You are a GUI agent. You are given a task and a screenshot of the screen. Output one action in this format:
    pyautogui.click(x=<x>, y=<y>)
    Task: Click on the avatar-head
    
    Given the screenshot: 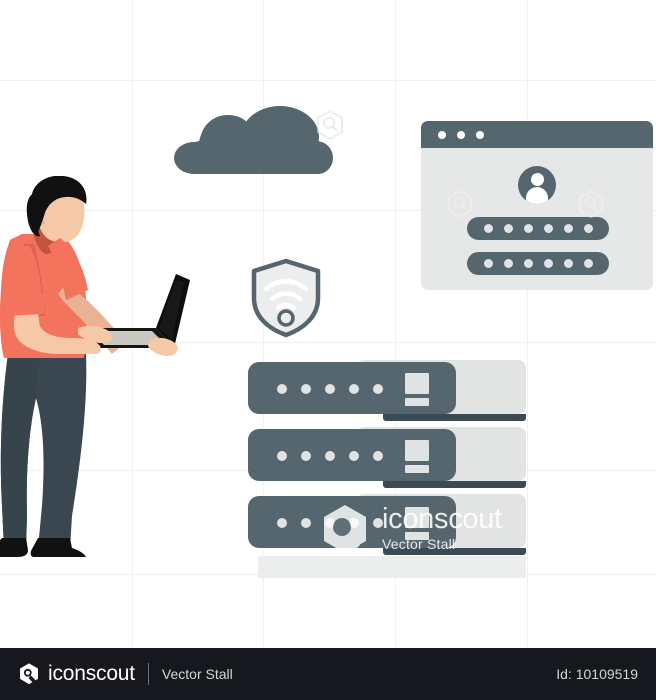 What is the action you would take?
    pyautogui.click(x=537, y=179)
    